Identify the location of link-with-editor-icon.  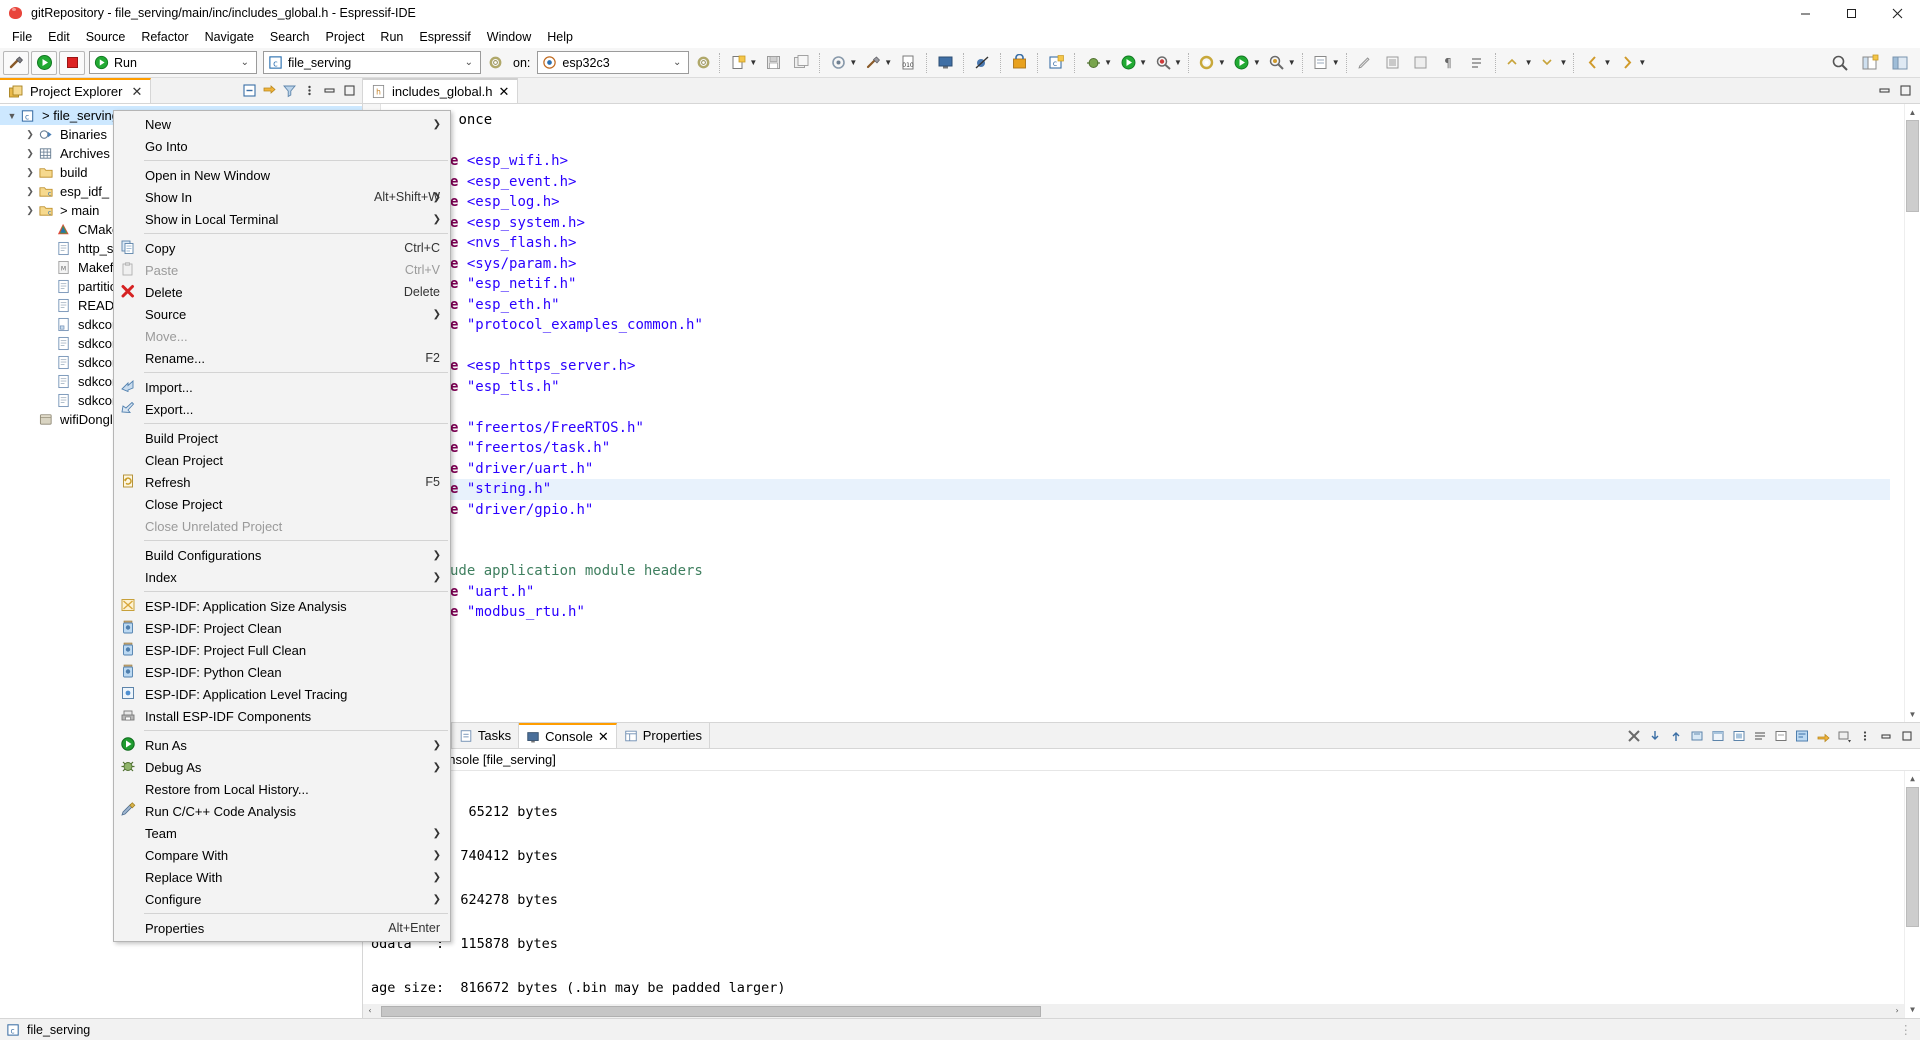
(269, 91).